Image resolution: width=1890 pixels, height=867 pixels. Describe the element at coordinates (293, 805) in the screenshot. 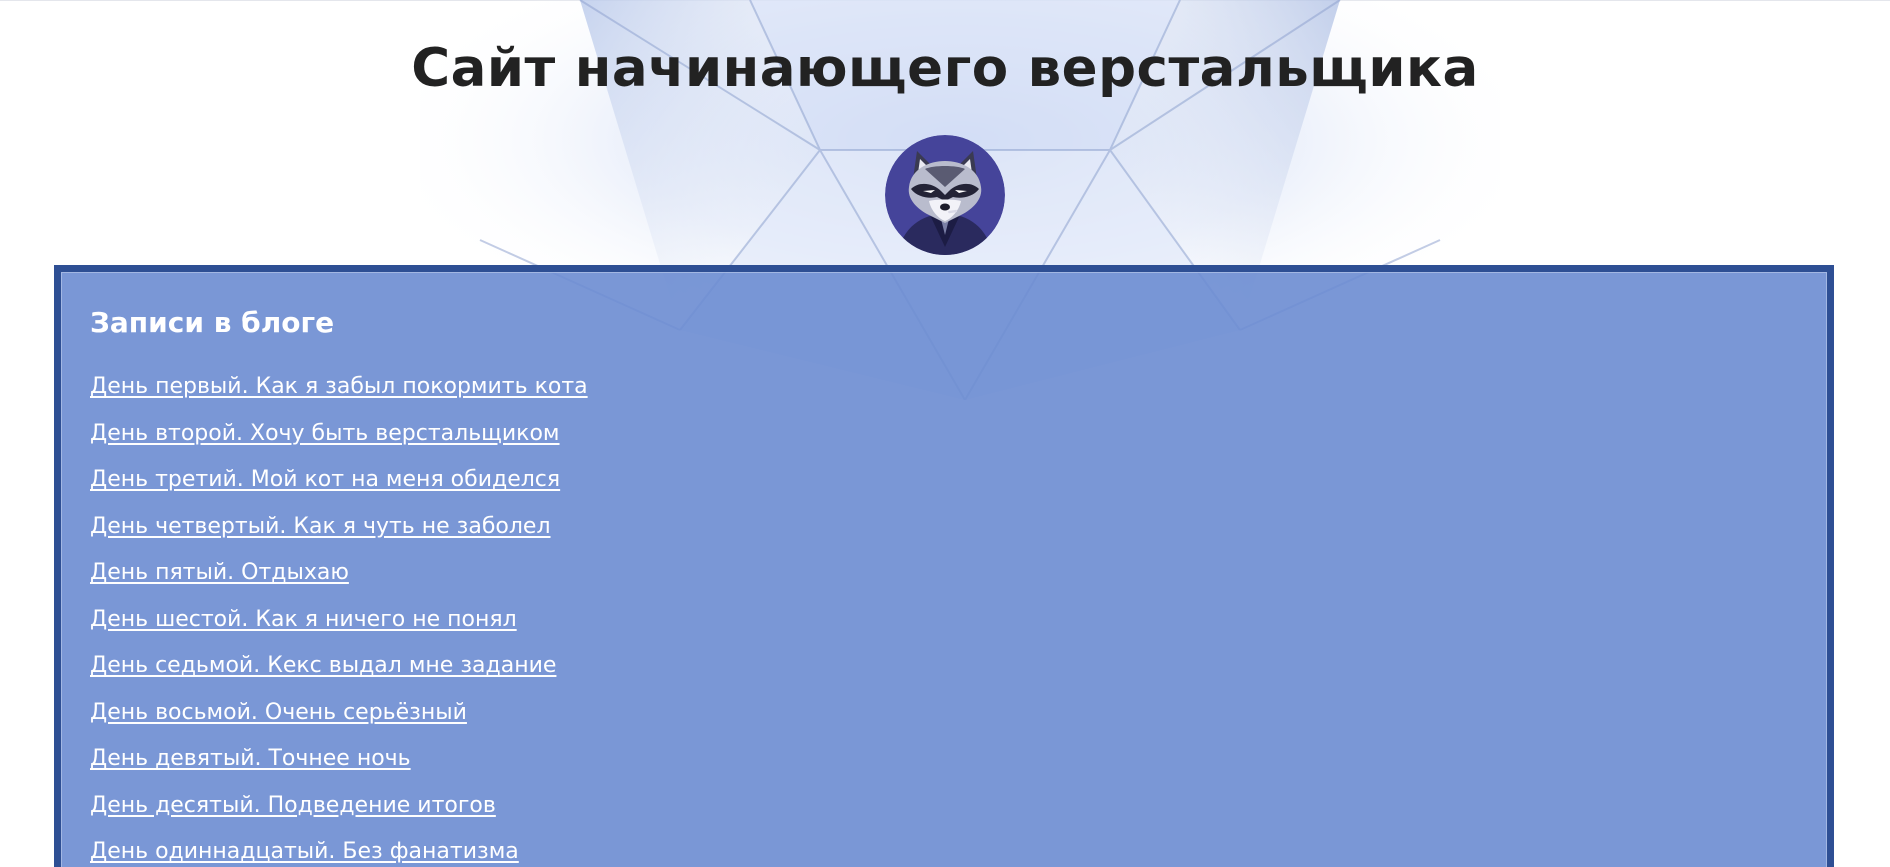

I see `blog-post-link-10: День десятый. Подведение итогов` at that location.